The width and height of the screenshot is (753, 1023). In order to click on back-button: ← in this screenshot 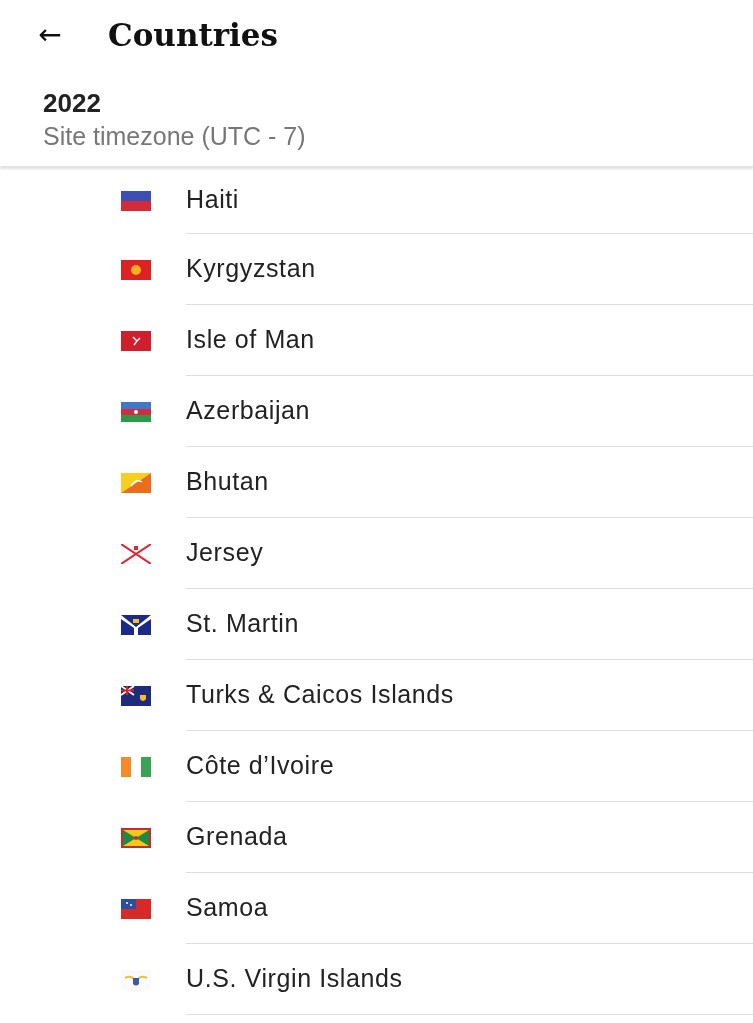, I will do `click(50, 35)`.